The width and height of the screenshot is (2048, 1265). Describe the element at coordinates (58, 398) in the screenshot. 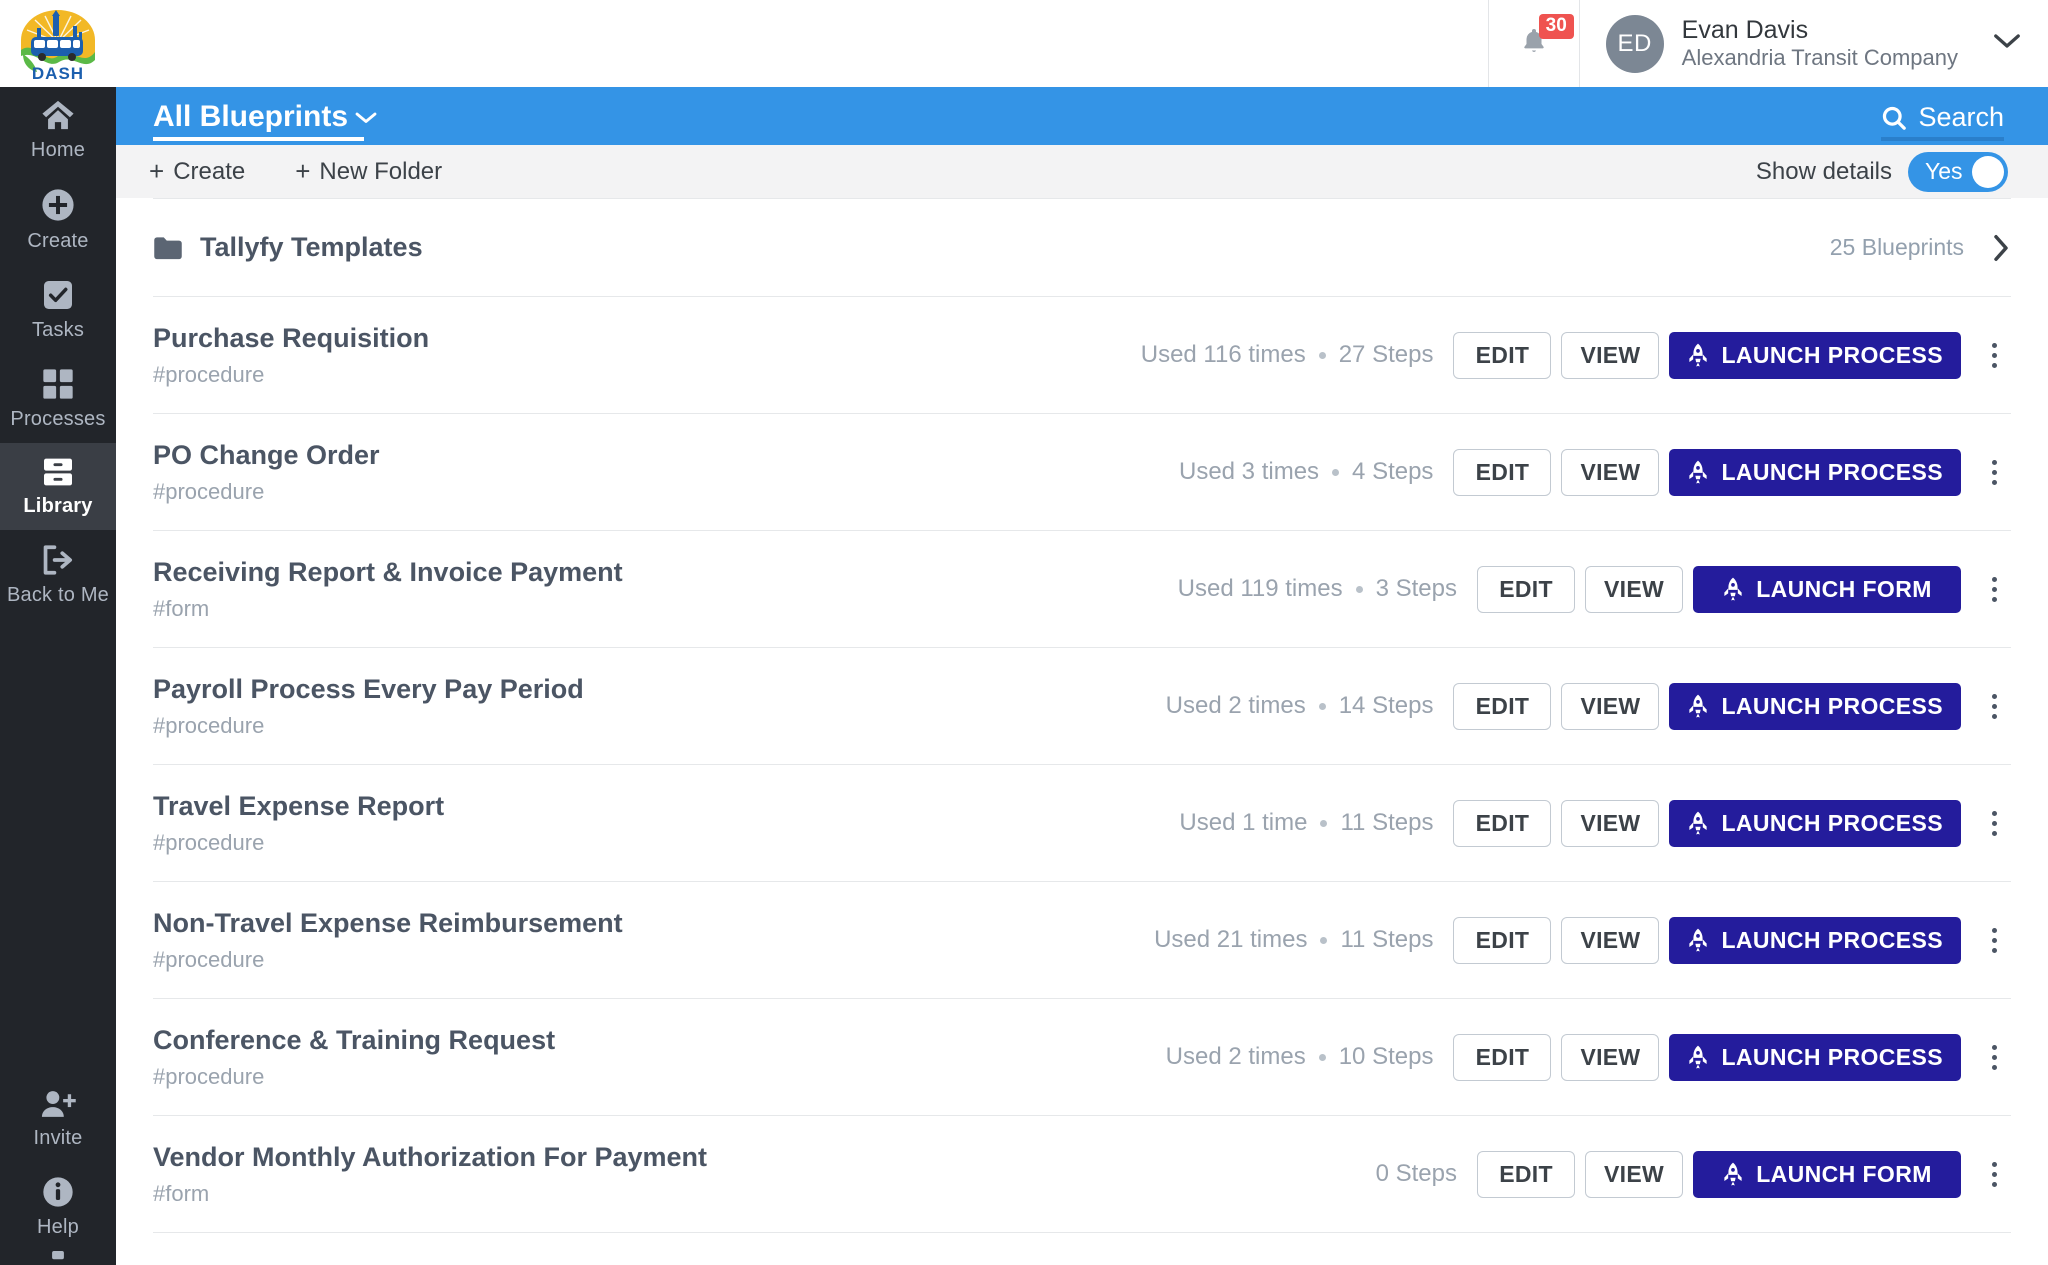

I see `sidebar-item-processes: Processes` at that location.